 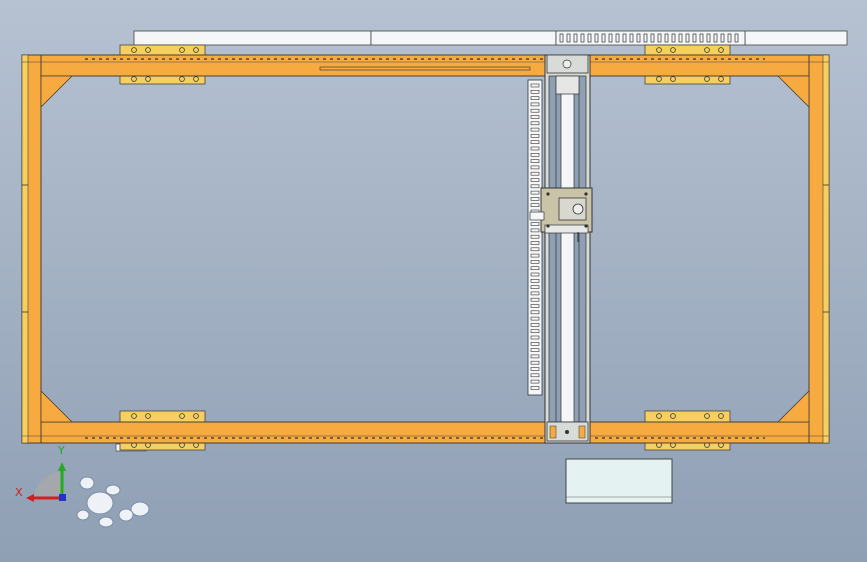 I want to click on gantry-beam, so click(x=567, y=249).